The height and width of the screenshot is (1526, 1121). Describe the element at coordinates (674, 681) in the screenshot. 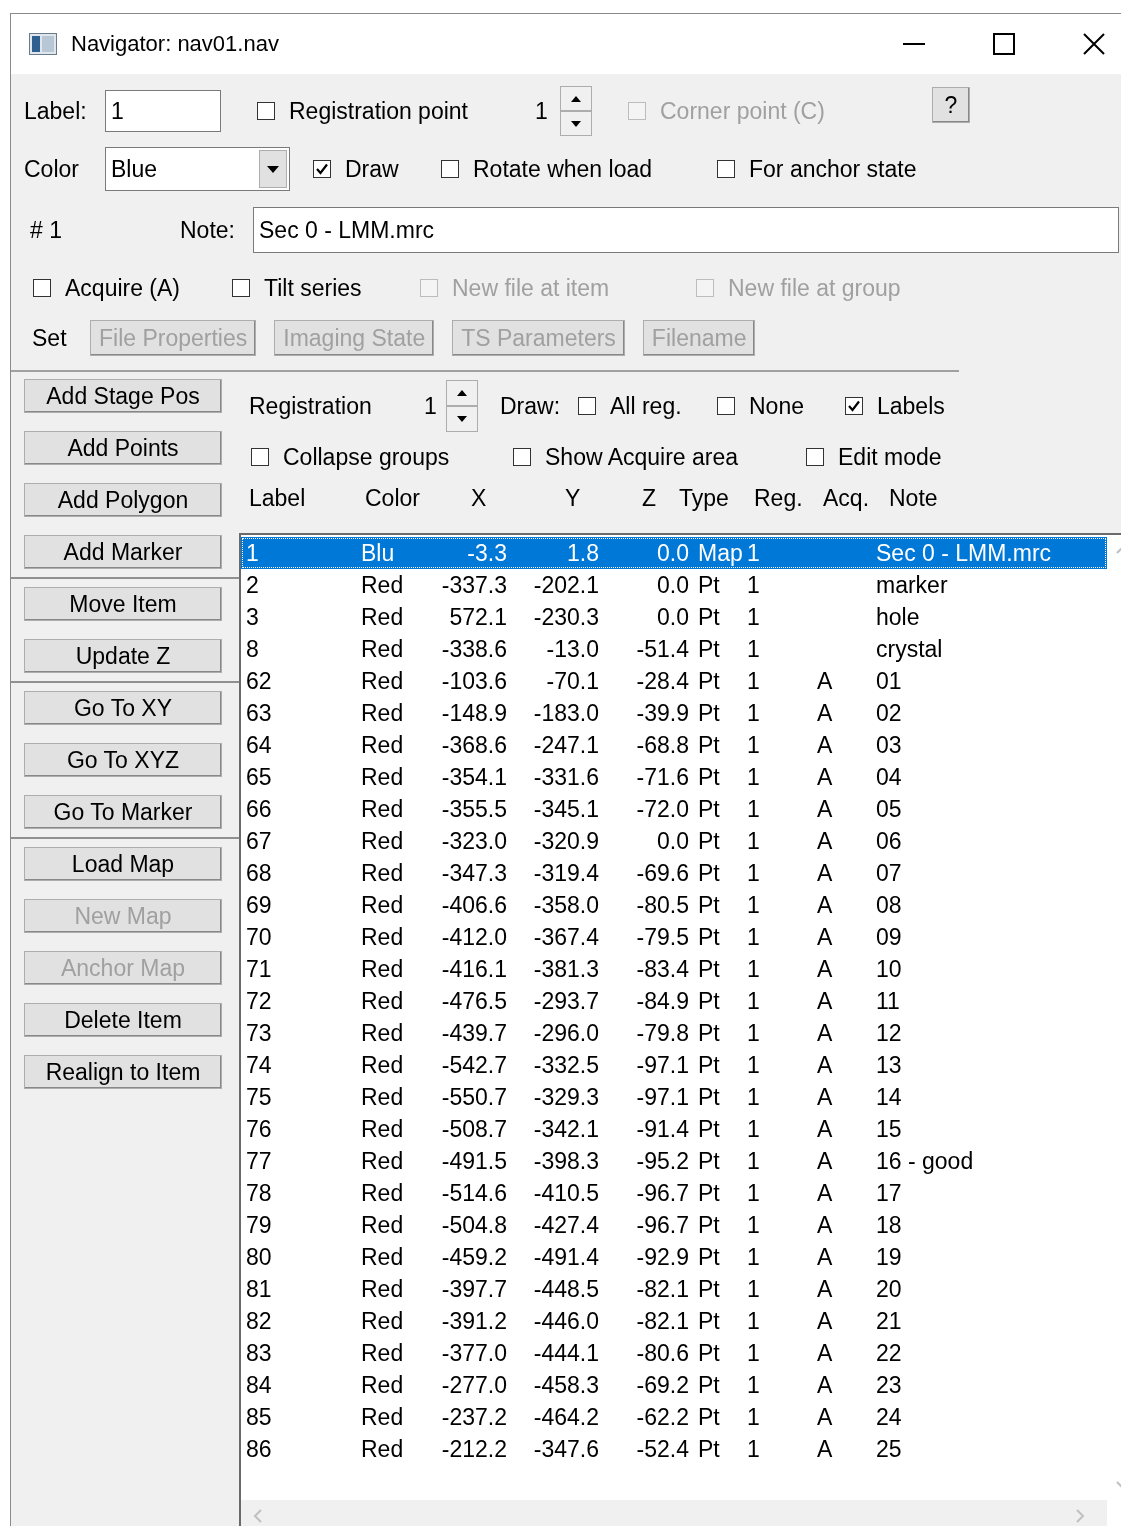

I see `list-row: 62 Red -103.6 -70.1 -28.4 Pt 1 A 01` at that location.